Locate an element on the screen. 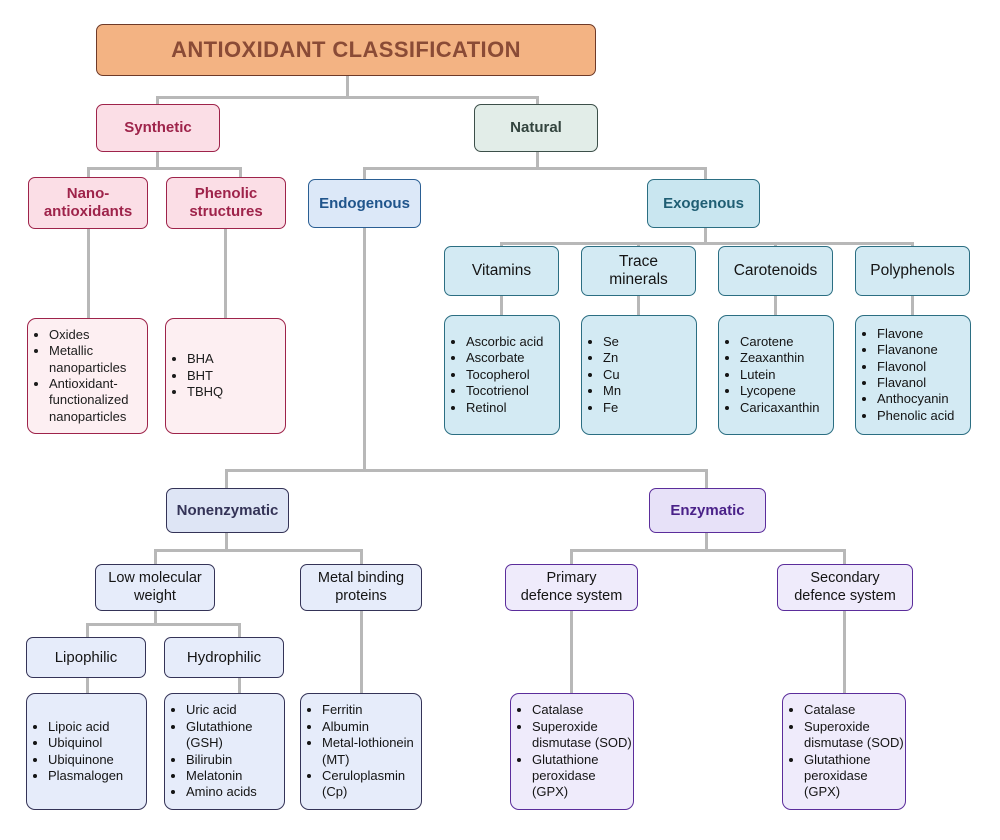 Image resolution: width=1000 pixels, height=840 pixels. connector-endogenous-stem is located at coordinates (364, 350).